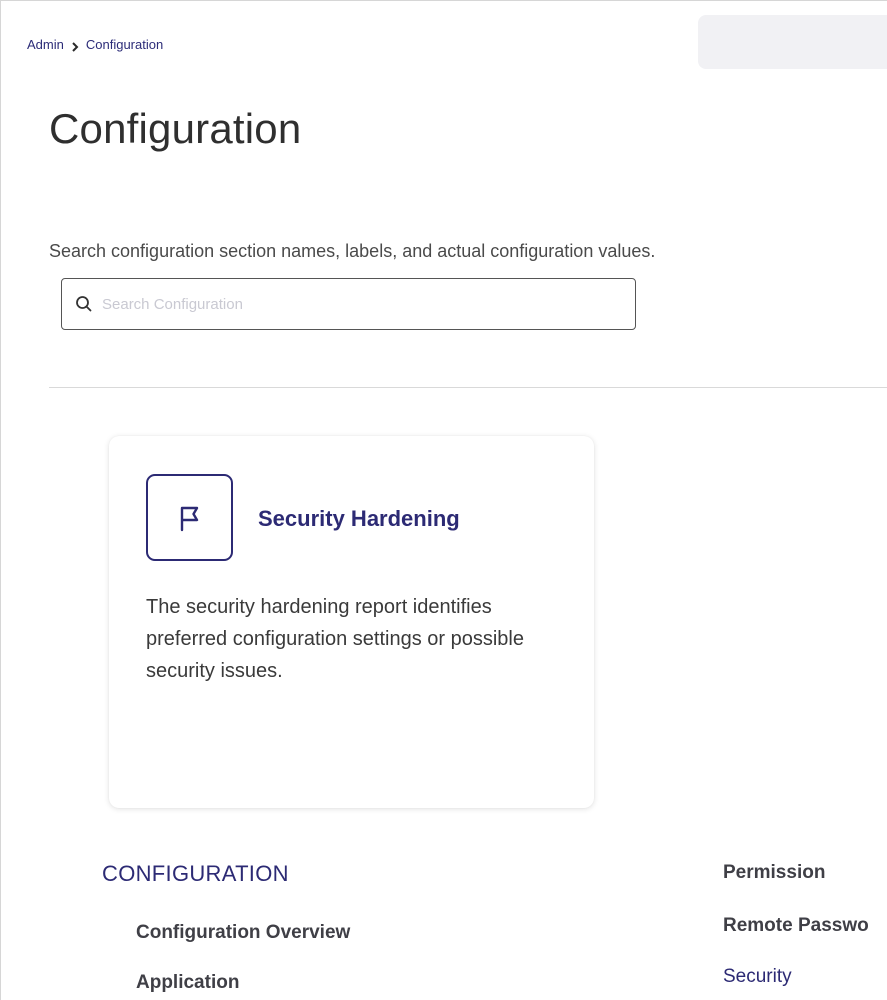 The width and height of the screenshot is (887, 1000). What do you see at coordinates (187, 983) in the screenshot?
I see `nav-item-application: Application` at bounding box center [187, 983].